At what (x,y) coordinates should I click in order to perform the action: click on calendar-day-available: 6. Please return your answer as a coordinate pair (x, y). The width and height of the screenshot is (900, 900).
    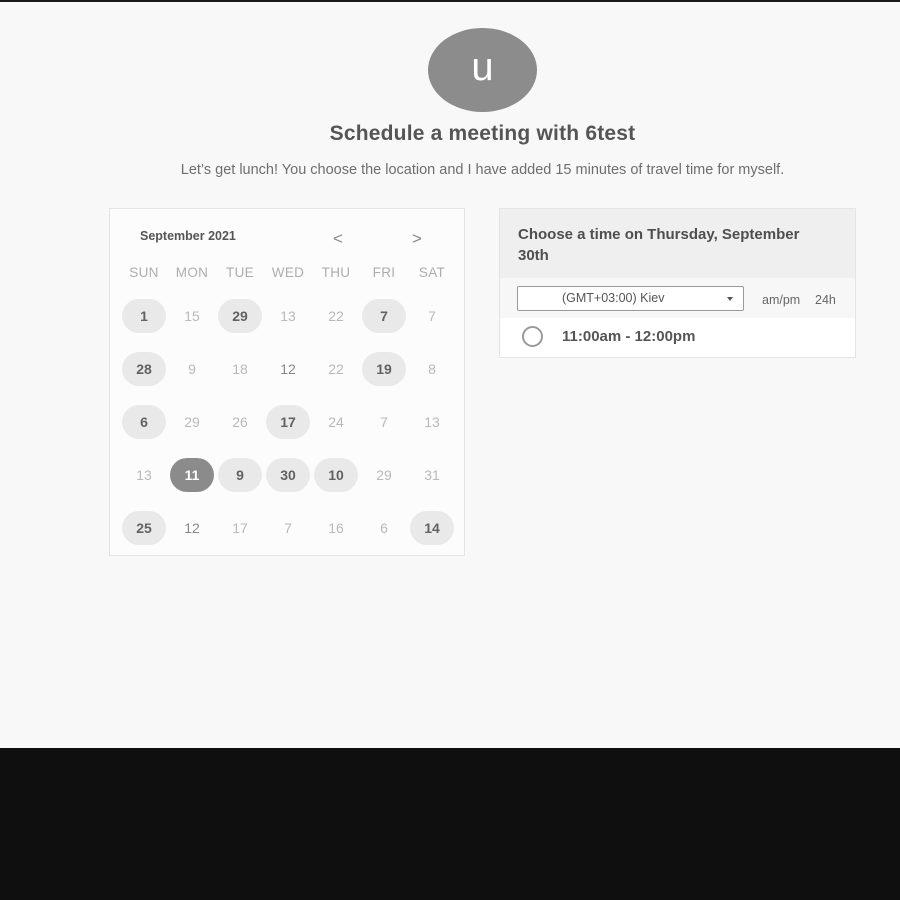
    Looking at the image, I should click on (144, 422).